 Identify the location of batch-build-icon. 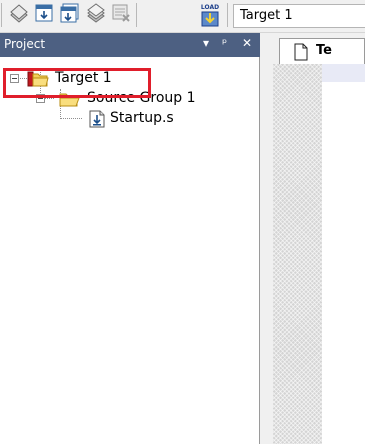
(96, 13).